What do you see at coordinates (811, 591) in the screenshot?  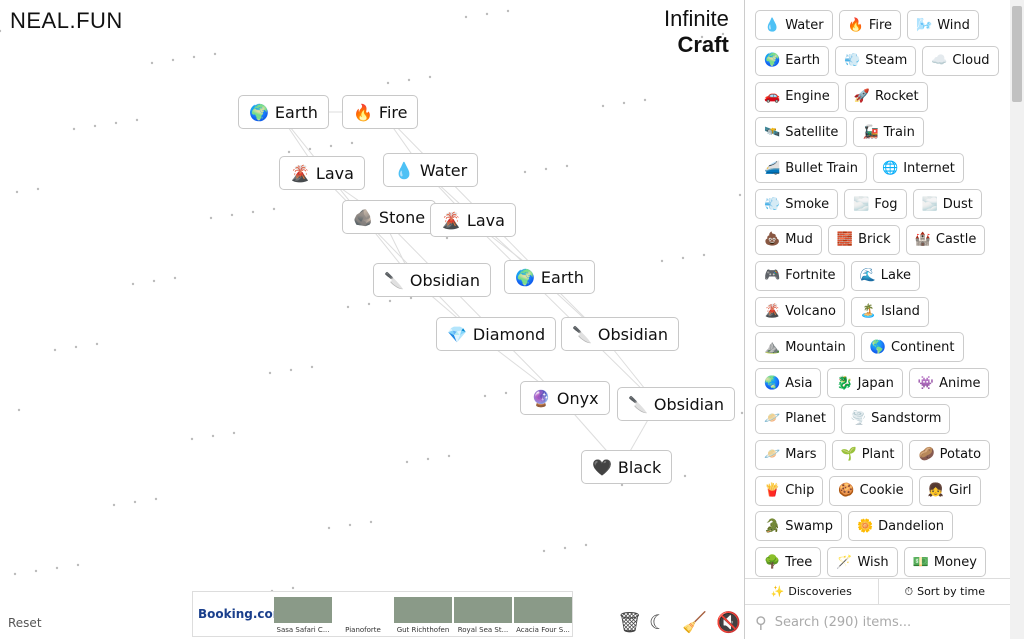 I see `discoveries-tab: ✨ Discoveries` at bounding box center [811, 591].